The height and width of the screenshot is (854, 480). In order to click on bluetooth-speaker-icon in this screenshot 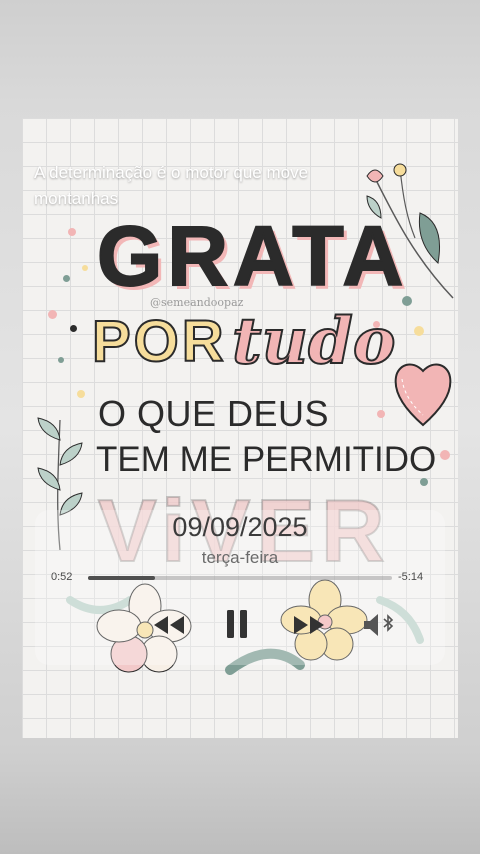, I will do `click(379, 625)`.